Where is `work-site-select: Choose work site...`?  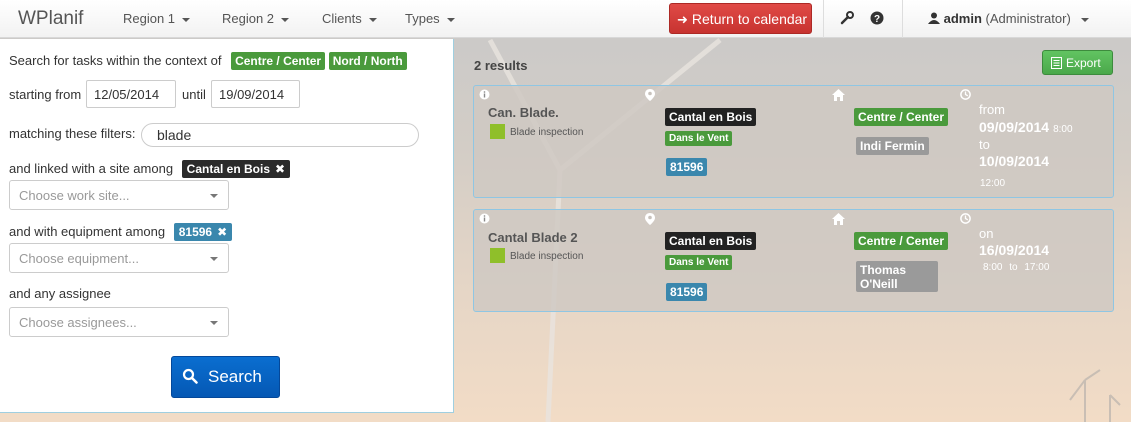 work-site-select: Choose work site... is located at coordinates (119, 195).